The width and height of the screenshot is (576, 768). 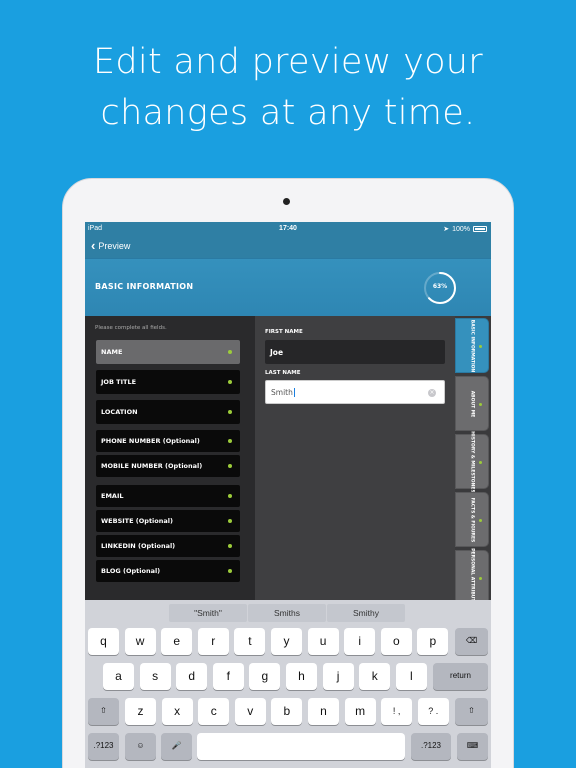 I want to click on key: d, so click(x=192, y=676).